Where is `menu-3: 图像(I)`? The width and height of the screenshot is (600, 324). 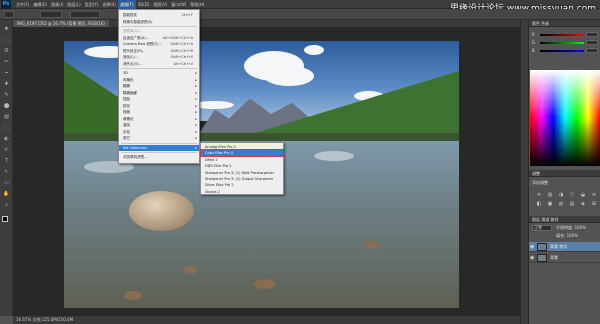 menu-3: 图像(I) is located at coordinates (57, 4).